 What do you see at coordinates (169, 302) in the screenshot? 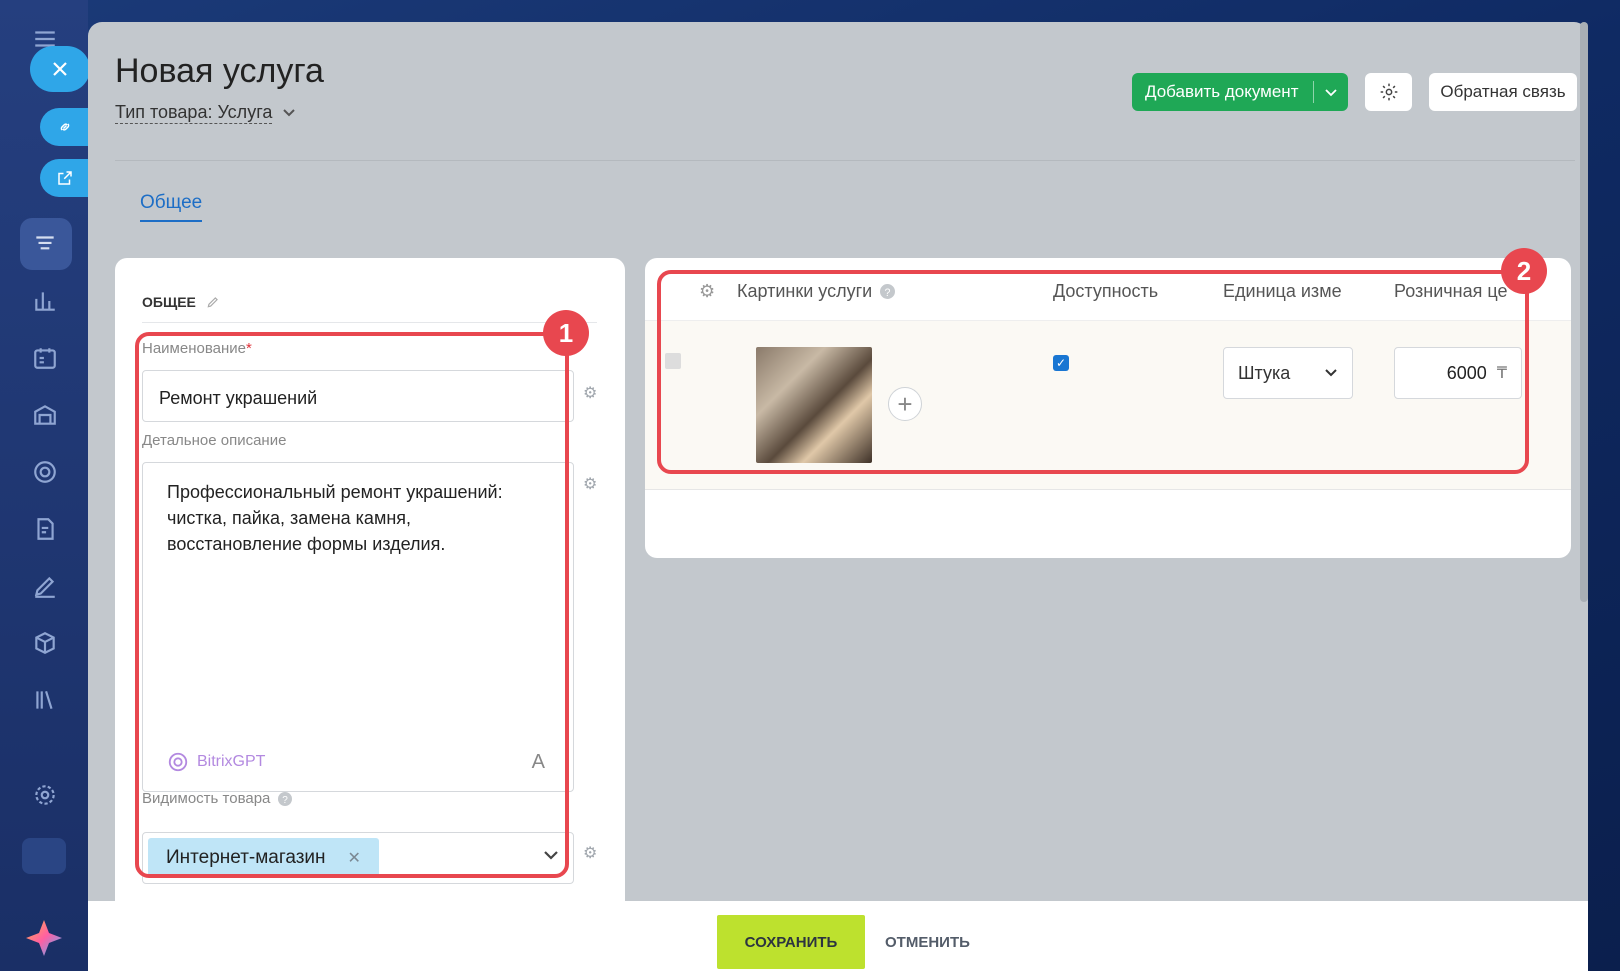
I see `section-title: ОБЩЕЕ` at bounding box center [169, 302].